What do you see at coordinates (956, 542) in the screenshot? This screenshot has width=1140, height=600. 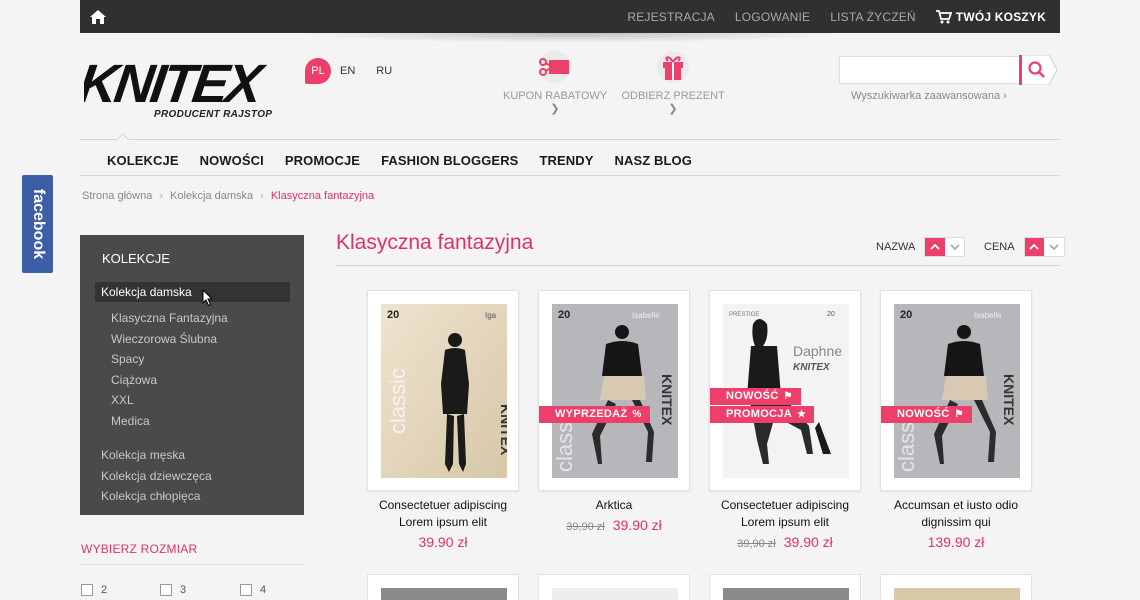 I see `price-current: 139.90 zł` at bounding box center [956, 542].